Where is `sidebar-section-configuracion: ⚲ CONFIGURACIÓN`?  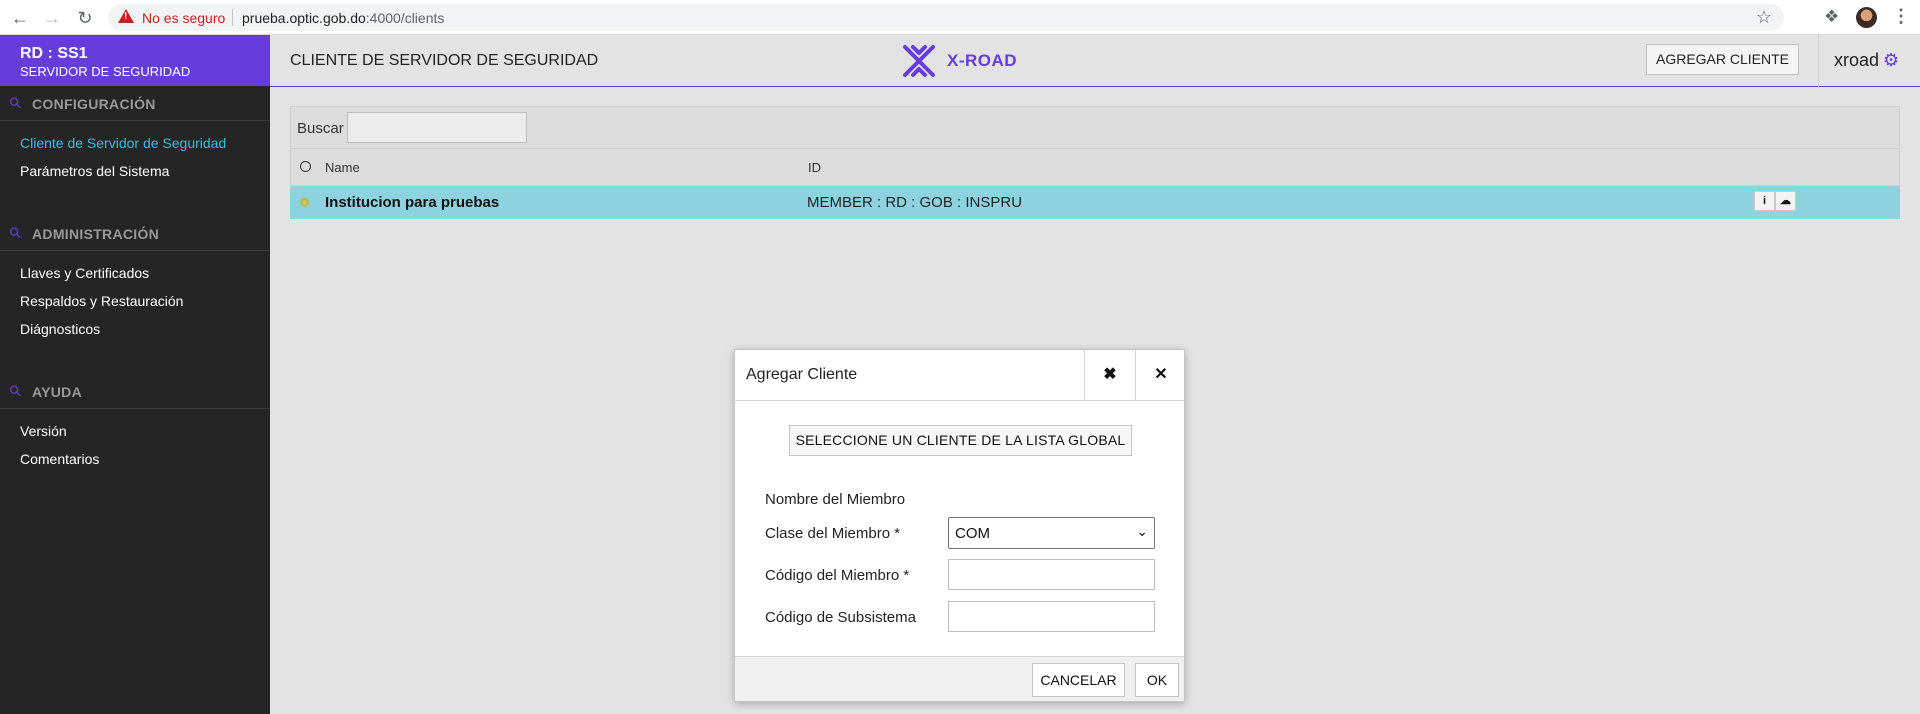
sidebar-section-configuracion: ⚲ CONFIGURACIÓN is located at coordinates (135, 103).